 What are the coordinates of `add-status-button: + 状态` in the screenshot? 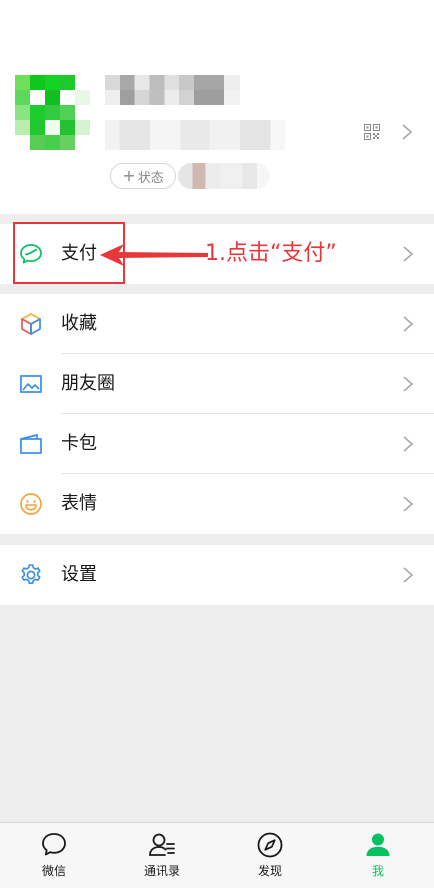 It's located at (143, 176).